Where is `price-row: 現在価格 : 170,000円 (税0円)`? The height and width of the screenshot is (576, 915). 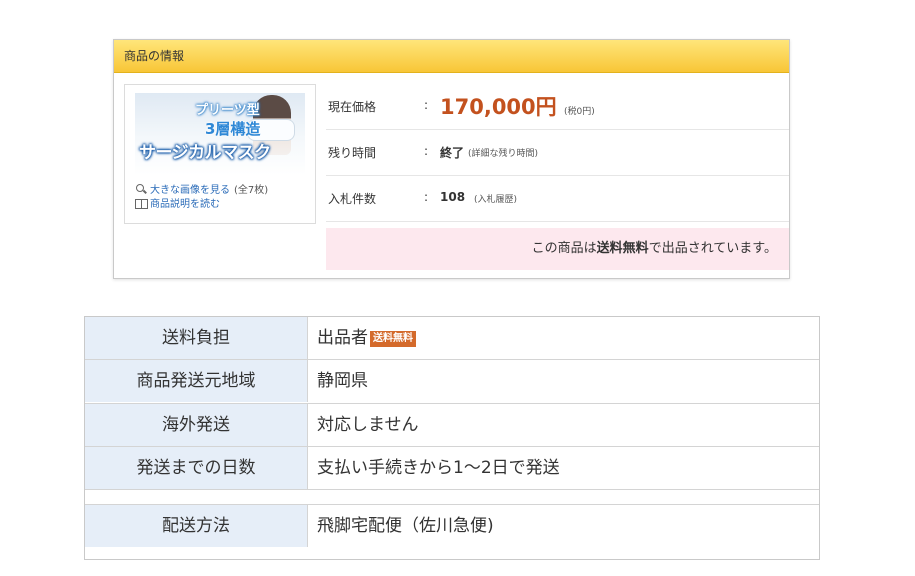 price-row: 現在価格 : 170,000円 (税0円) is located at coordinates (557, 107).